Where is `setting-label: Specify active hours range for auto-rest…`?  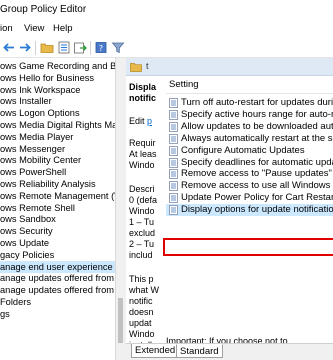
setting-label: Specify active hours range for auto-rest… is located at coordinates (257, 114).